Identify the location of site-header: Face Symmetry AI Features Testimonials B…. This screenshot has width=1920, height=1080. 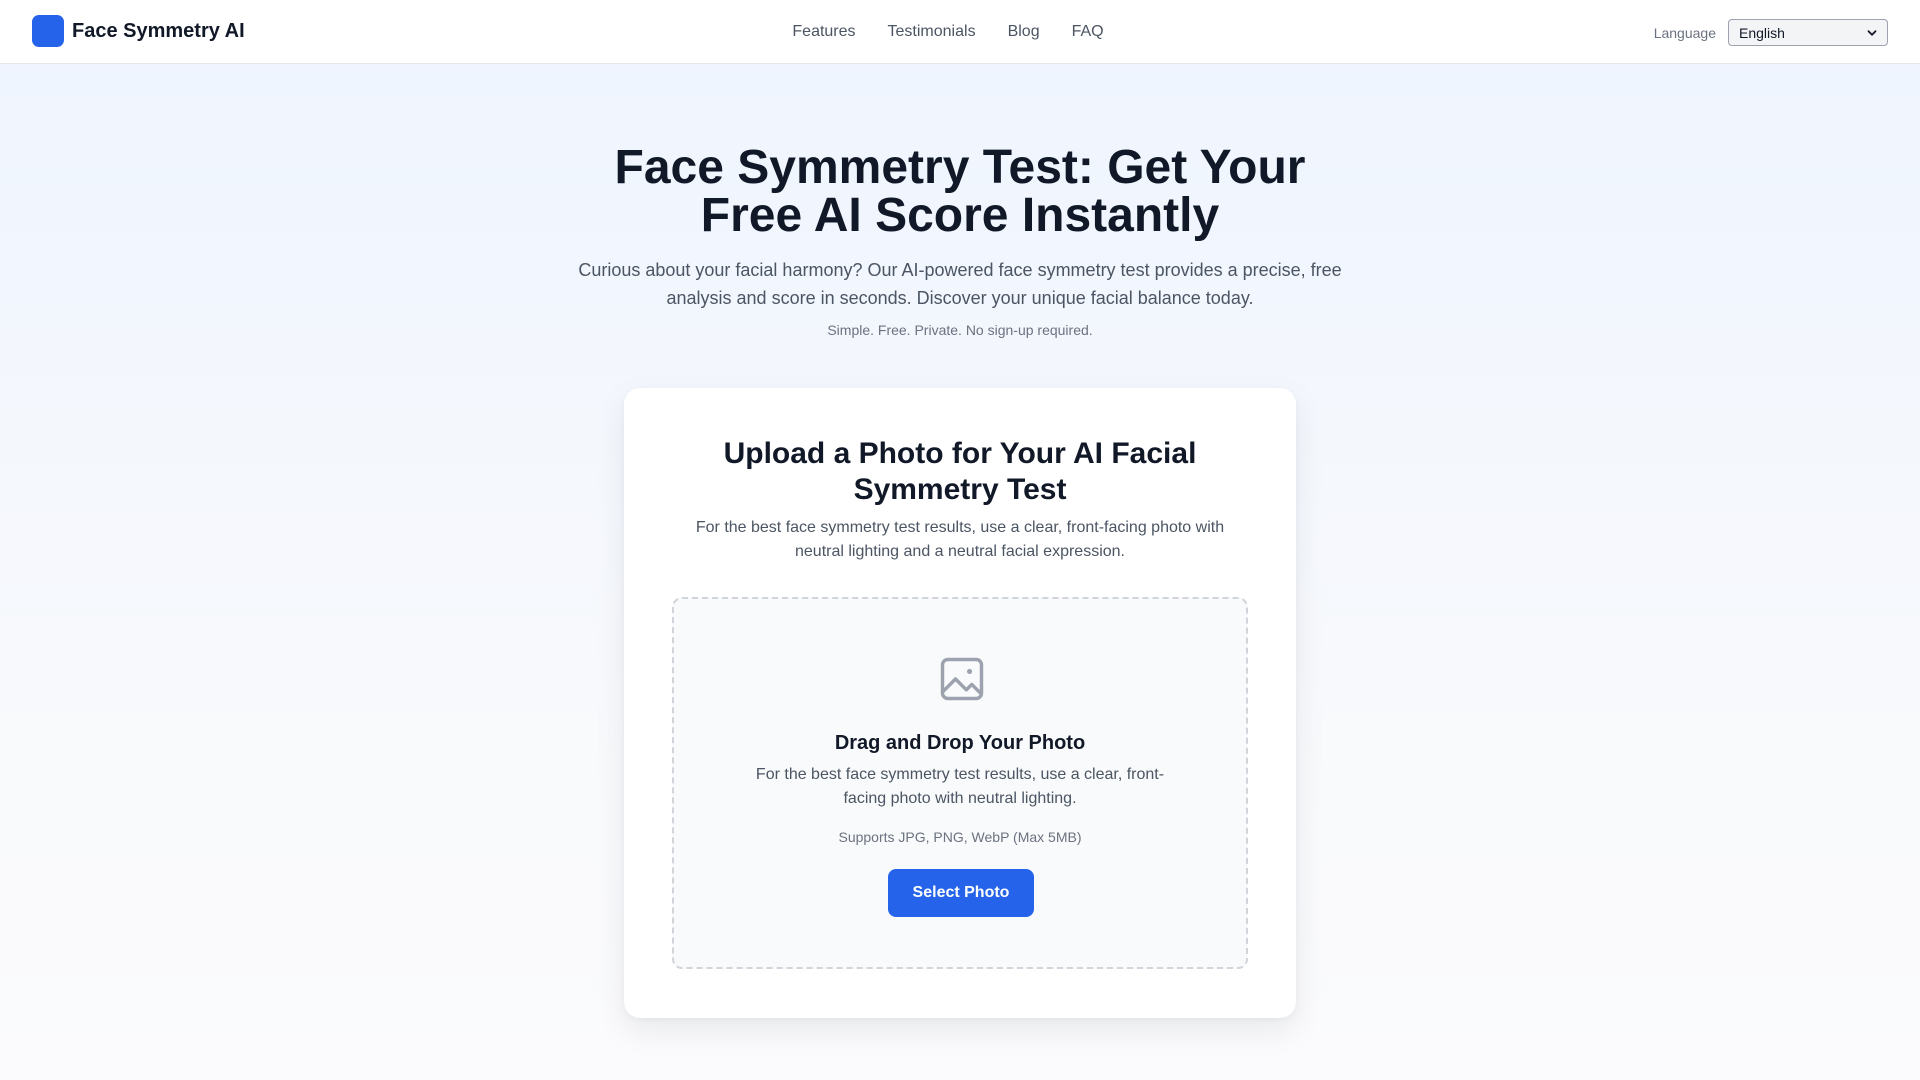
(960, 32).